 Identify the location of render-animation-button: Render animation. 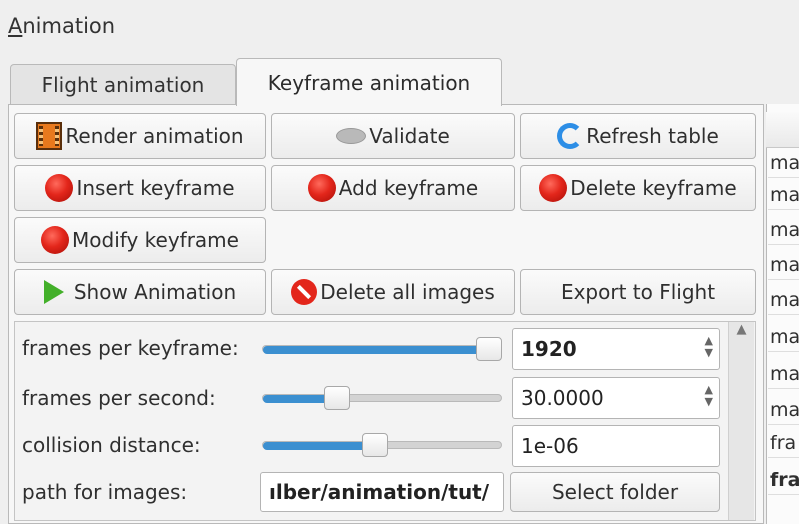
(140, 136).